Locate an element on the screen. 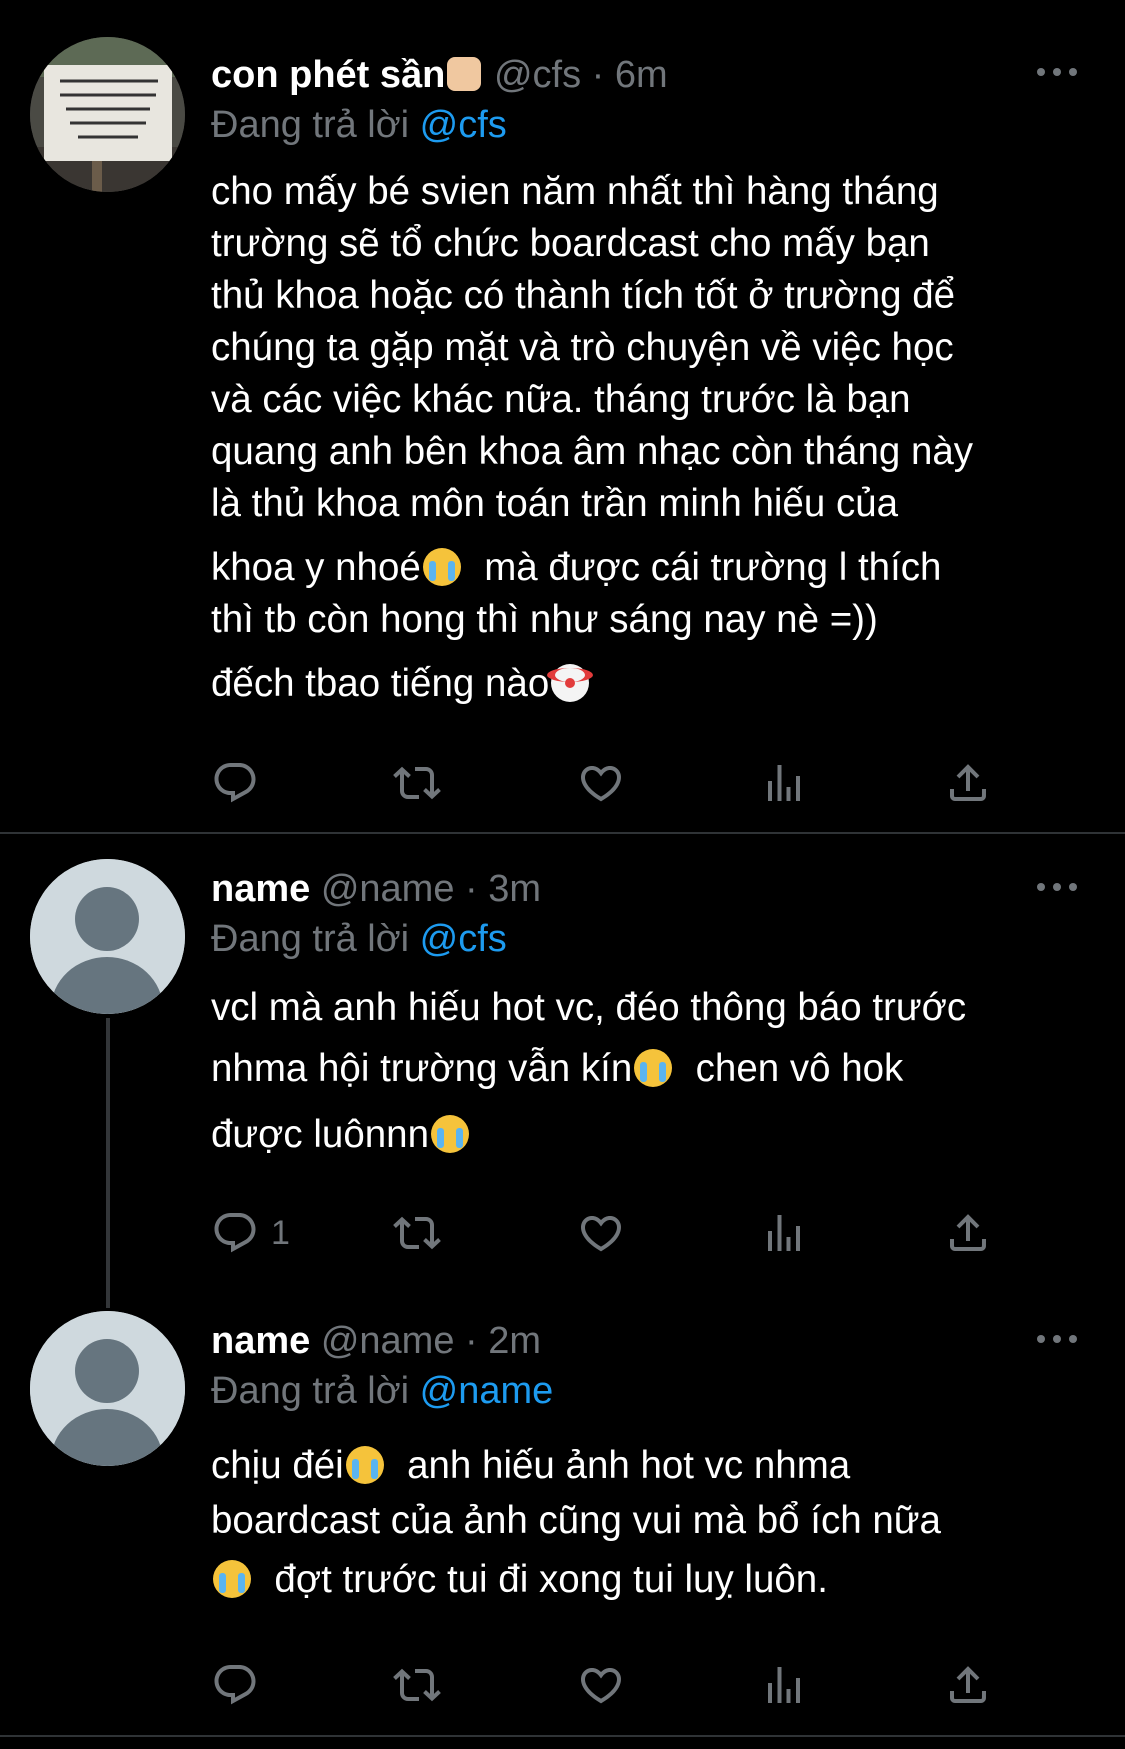 The height and width of the screenshot is (1749, 1125). handle: @cfs is located at coordinates (537, 75).